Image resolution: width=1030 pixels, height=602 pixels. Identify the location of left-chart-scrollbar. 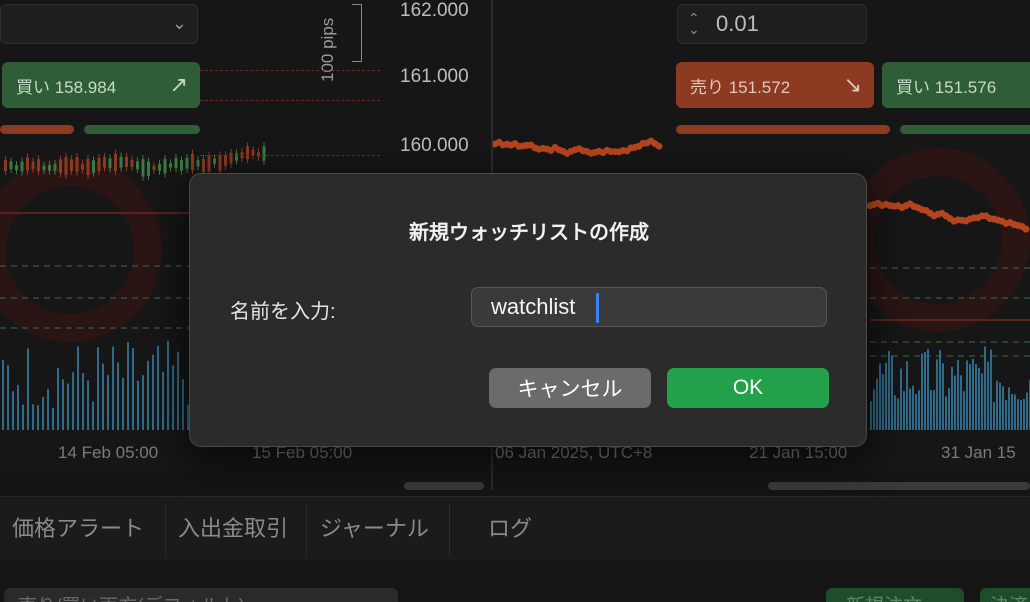
(444, 486).